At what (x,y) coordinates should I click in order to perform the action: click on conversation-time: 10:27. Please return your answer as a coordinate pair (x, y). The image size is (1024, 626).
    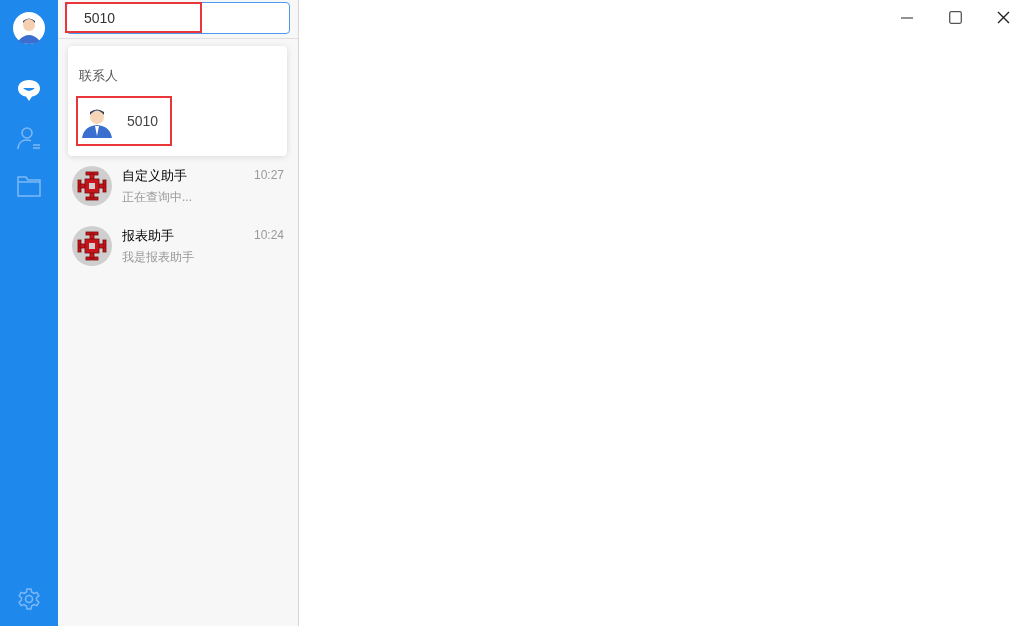
    Looking at the image, I should click on (268, 175).